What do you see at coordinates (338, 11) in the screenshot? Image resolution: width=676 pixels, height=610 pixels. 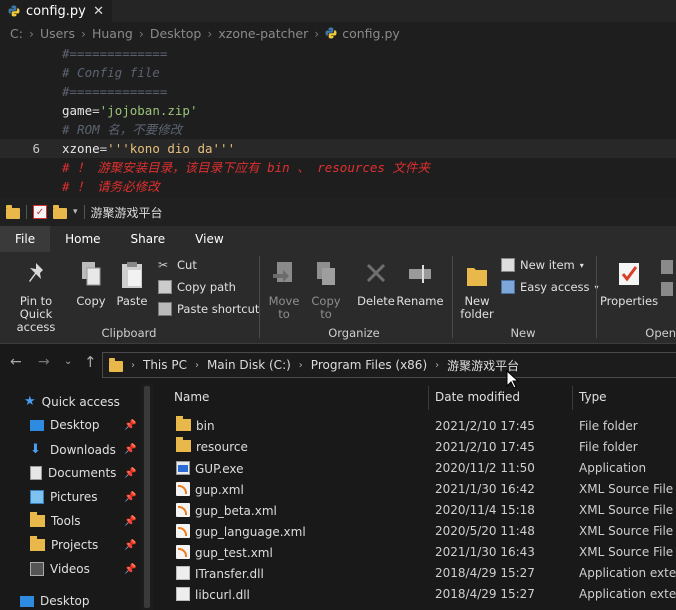 I see `editor-tab-bar: config.py ✕` at bounding box center [338, 11].